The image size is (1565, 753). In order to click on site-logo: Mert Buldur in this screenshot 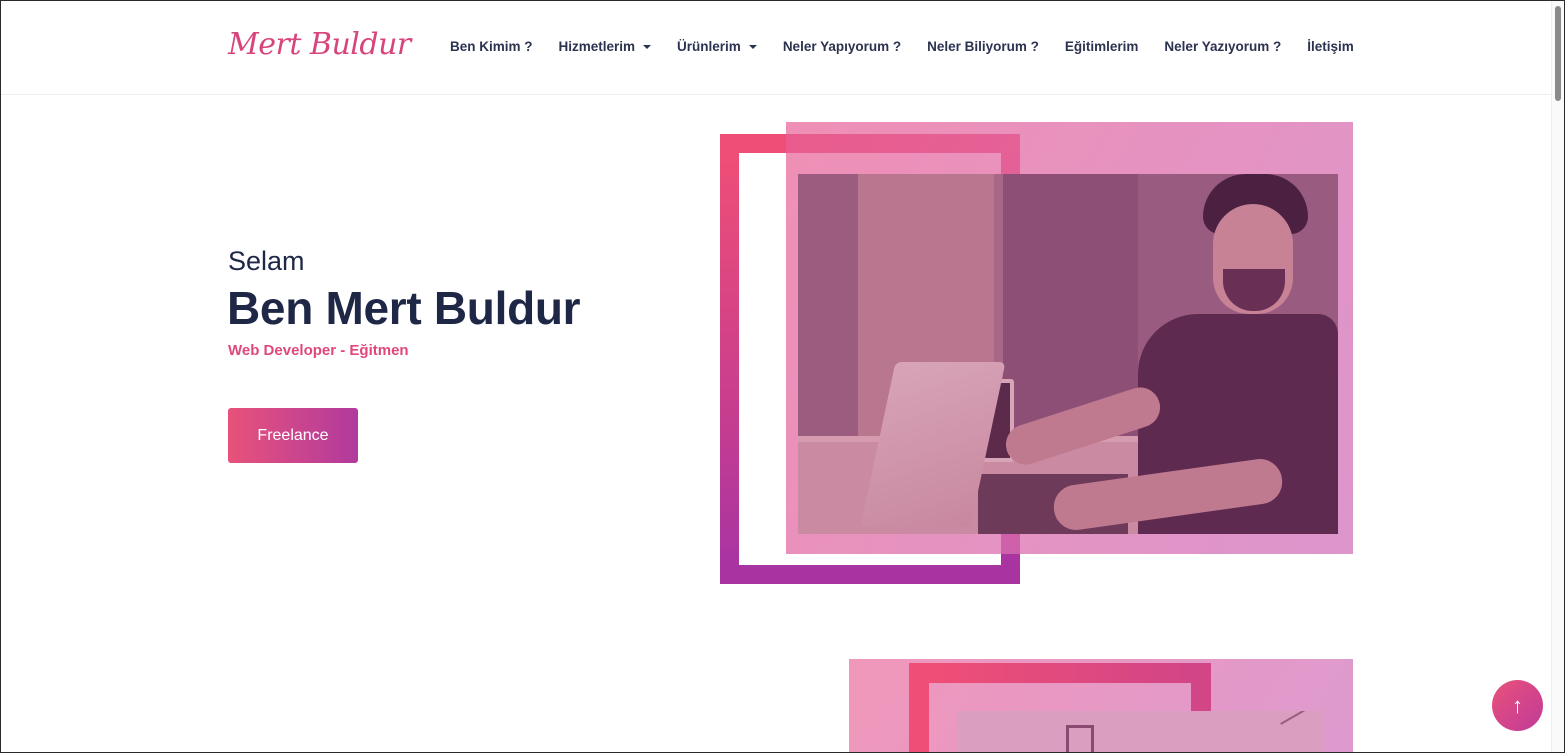, I will do `click(319, 44)`.